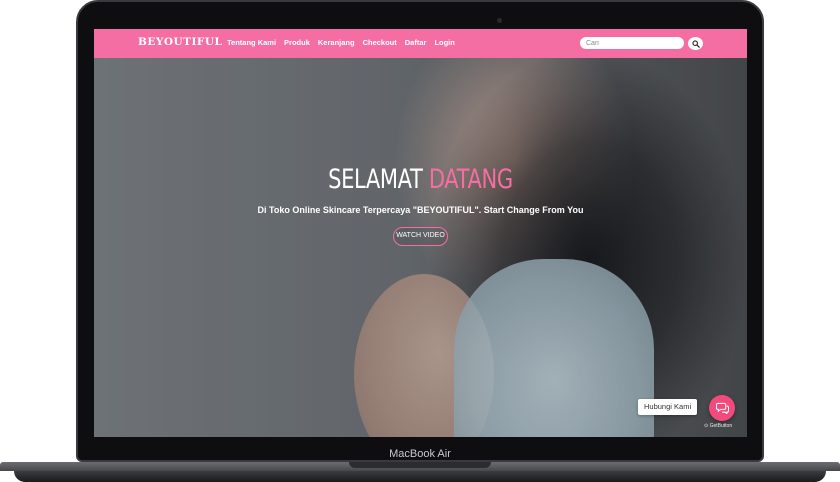  Describe the element at coordinates (420, 236) in the screenshot. I see `watch-video-button: WATCH VIDEO` at that location.